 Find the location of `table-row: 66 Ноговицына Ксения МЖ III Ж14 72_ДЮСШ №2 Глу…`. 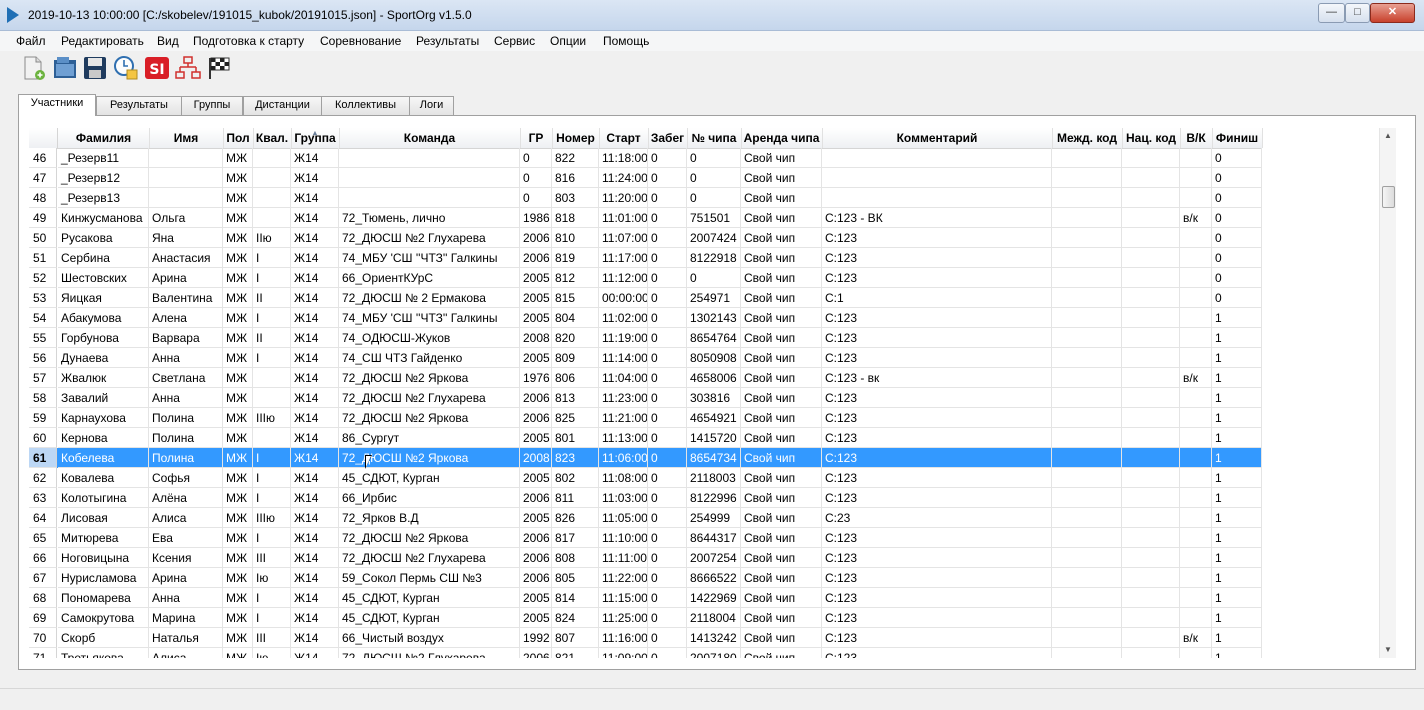

table-row: 66 Ноговицына Ксения МЖ III Ж14 72_ДЮСШ №2 Глу… is located at coordinates (645, 558).